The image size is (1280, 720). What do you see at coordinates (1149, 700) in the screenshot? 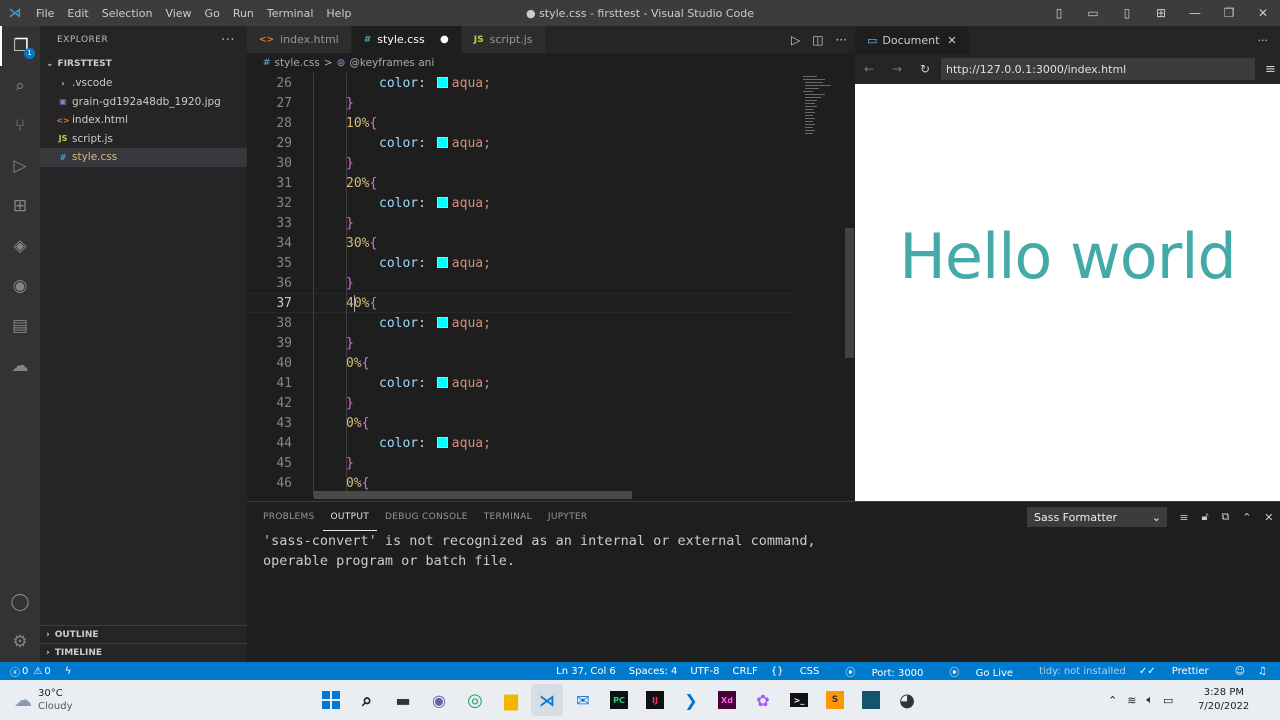
I see `volume-icon: 🔈︎` at bounding box center [1149, 700].